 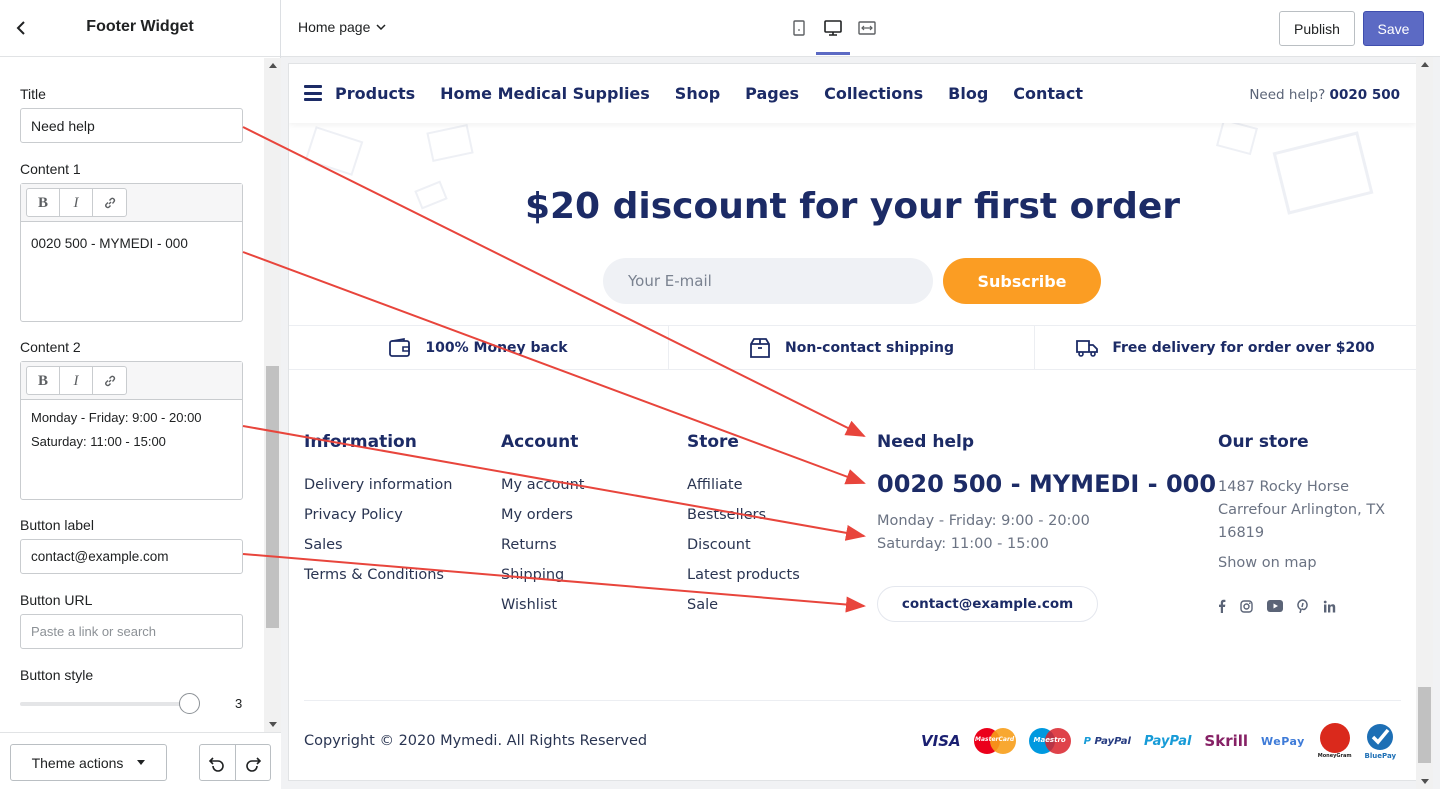 I want to click on page-selector: Home page, so click(x=342, y=27).